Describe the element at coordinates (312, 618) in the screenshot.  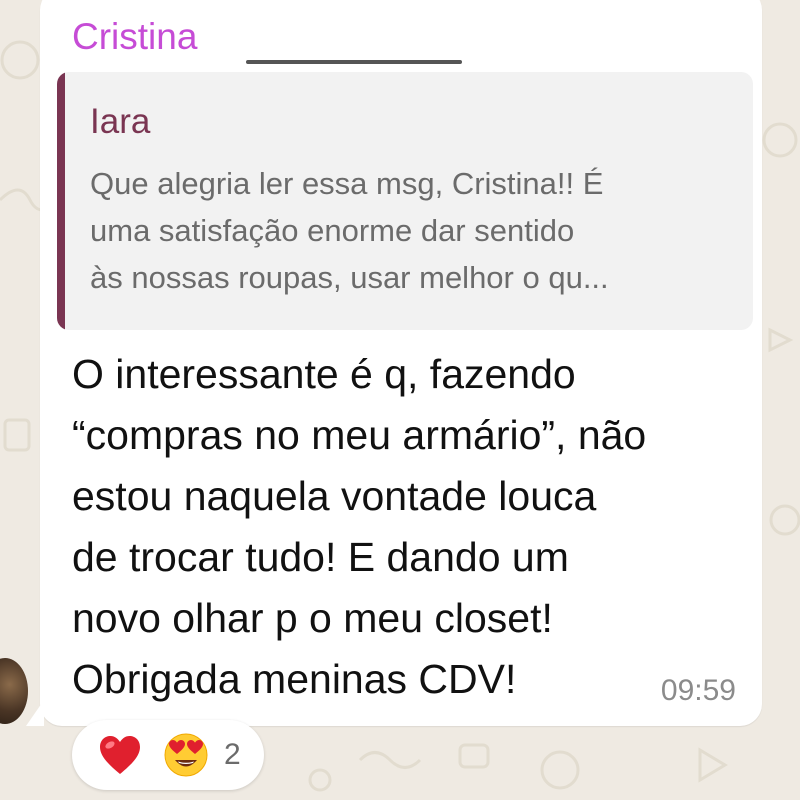
I see `message-line: novo olhar p o meu closet!` at that location.